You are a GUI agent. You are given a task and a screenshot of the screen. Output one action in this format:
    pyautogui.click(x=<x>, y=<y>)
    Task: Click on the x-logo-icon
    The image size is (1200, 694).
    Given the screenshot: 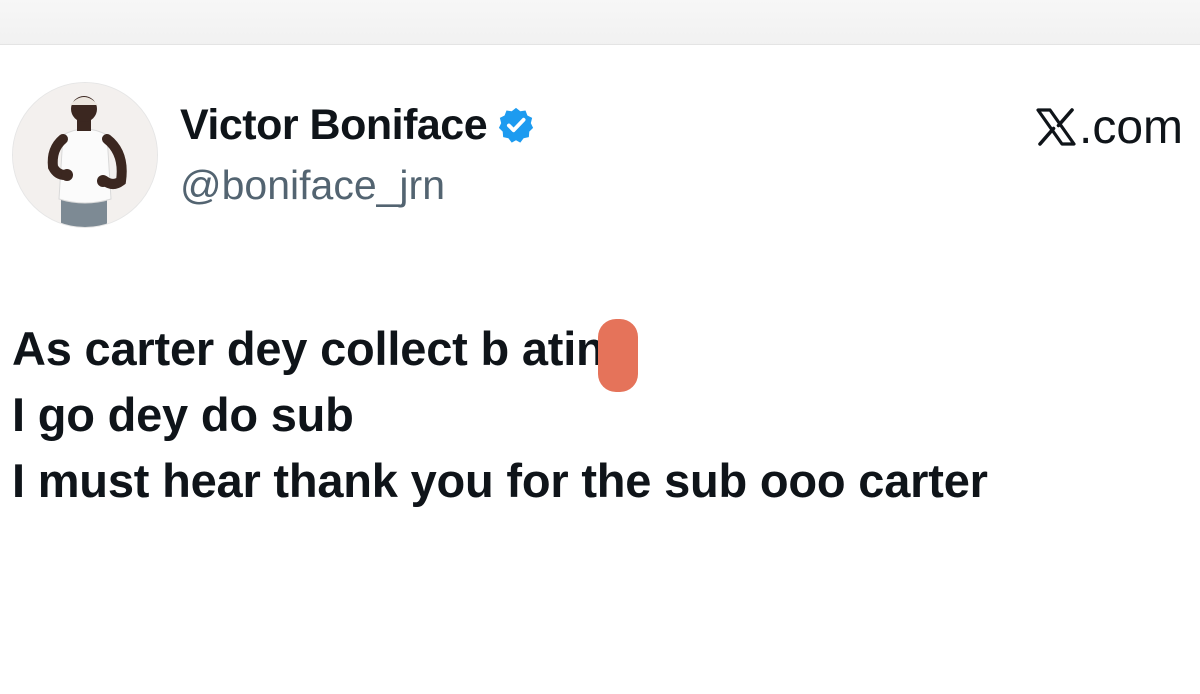 What is the action you would take?
    pyautogui.click(x=1056, y=127)
    